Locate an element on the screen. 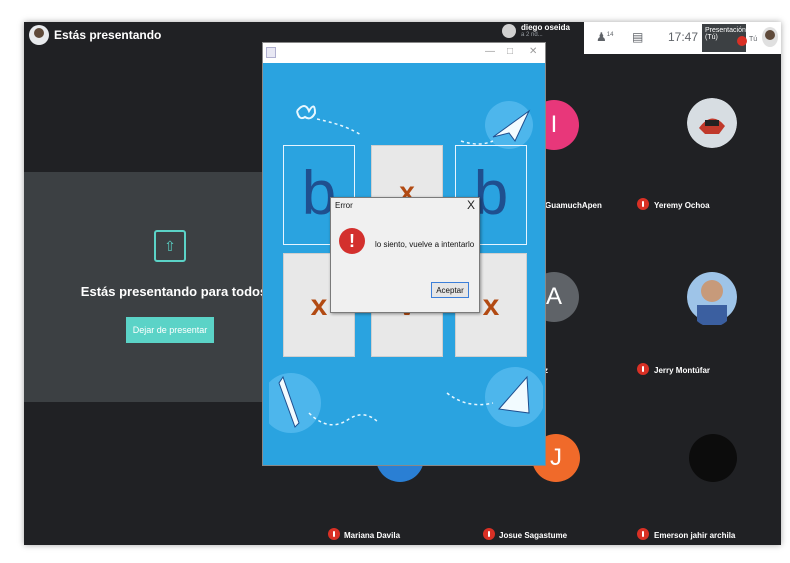  participant-name: Yeremy Ochoa is located at coordinates (682, 205).